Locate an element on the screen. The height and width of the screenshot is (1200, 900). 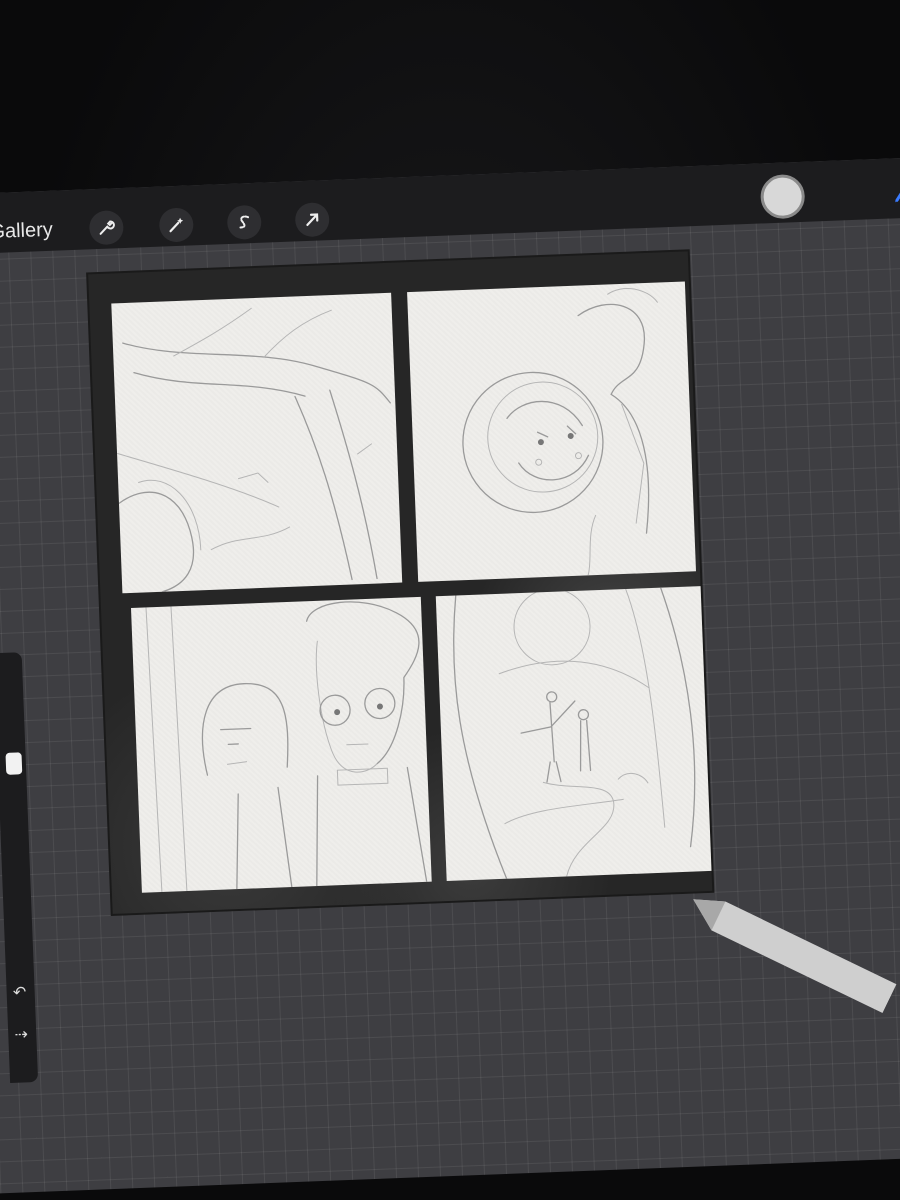
panel-two-characters is located at coordinates (281, 744).